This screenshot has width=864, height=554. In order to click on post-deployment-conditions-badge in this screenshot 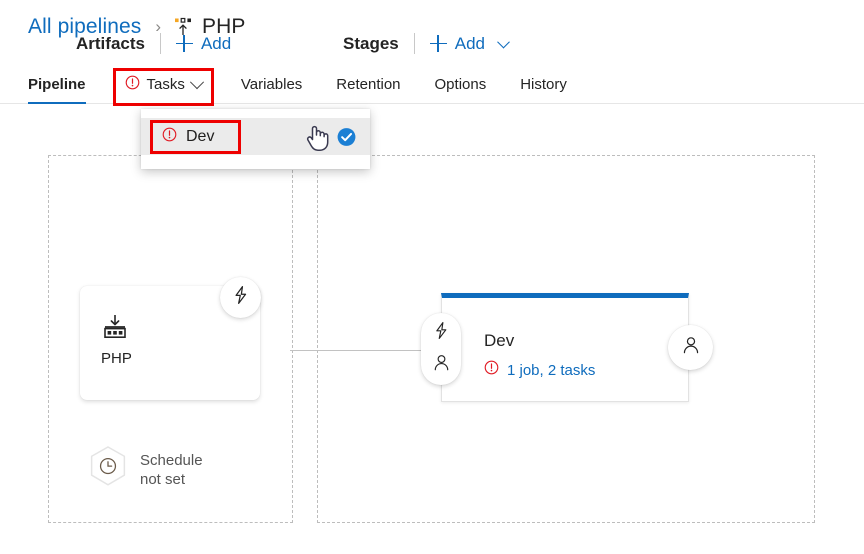, I will do `click(690, 347)`.